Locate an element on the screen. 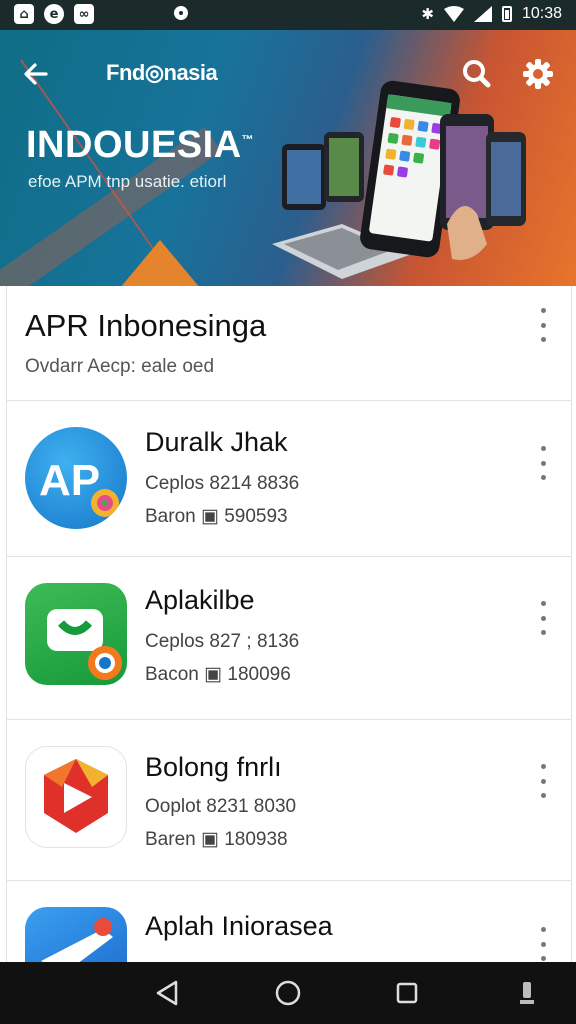  app-meta-line: Ceplos 8214 8836 is located at coordinates (222, 483).